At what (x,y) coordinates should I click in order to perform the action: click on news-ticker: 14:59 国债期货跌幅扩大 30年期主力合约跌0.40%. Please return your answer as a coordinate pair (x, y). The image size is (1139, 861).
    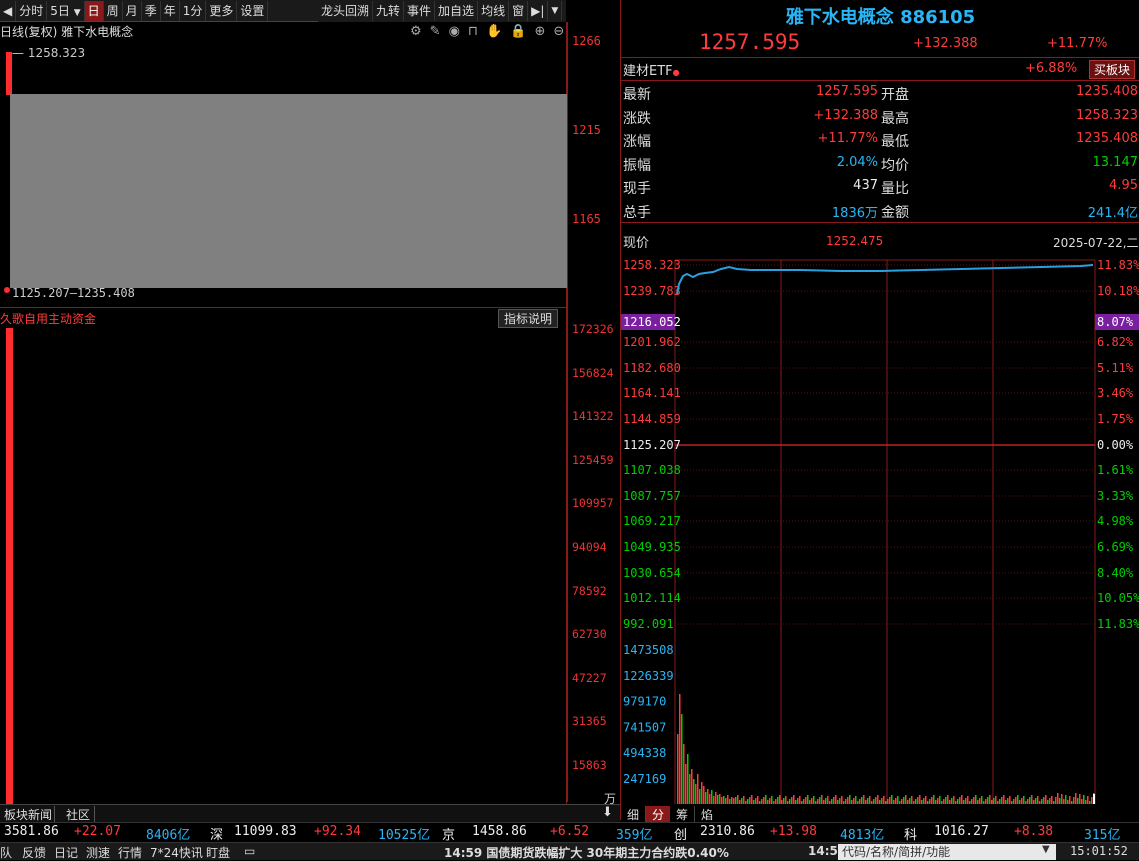
    Looking at the image, I should click on (586, 852).